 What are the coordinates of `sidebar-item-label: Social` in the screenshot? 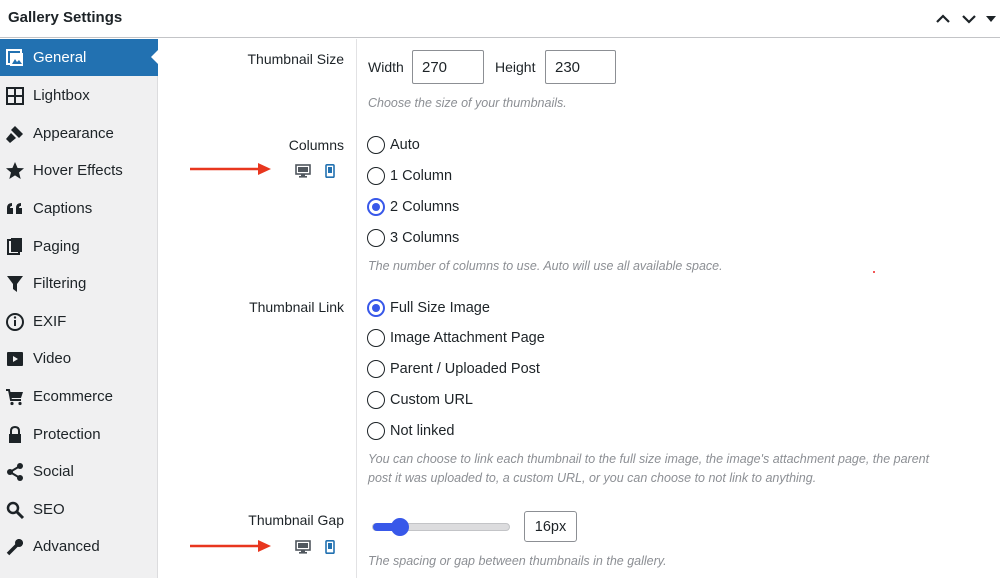 It's located at (53, 471).